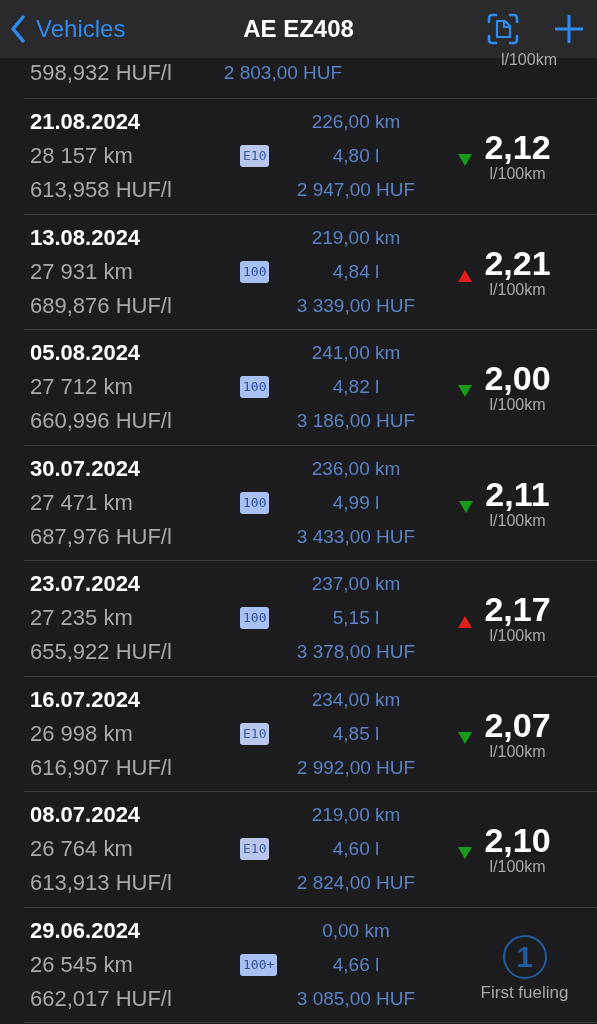 This screenshot has height=1024, width=597. I want to click on odometer-reading: 26 545 km, so click(82, 964).